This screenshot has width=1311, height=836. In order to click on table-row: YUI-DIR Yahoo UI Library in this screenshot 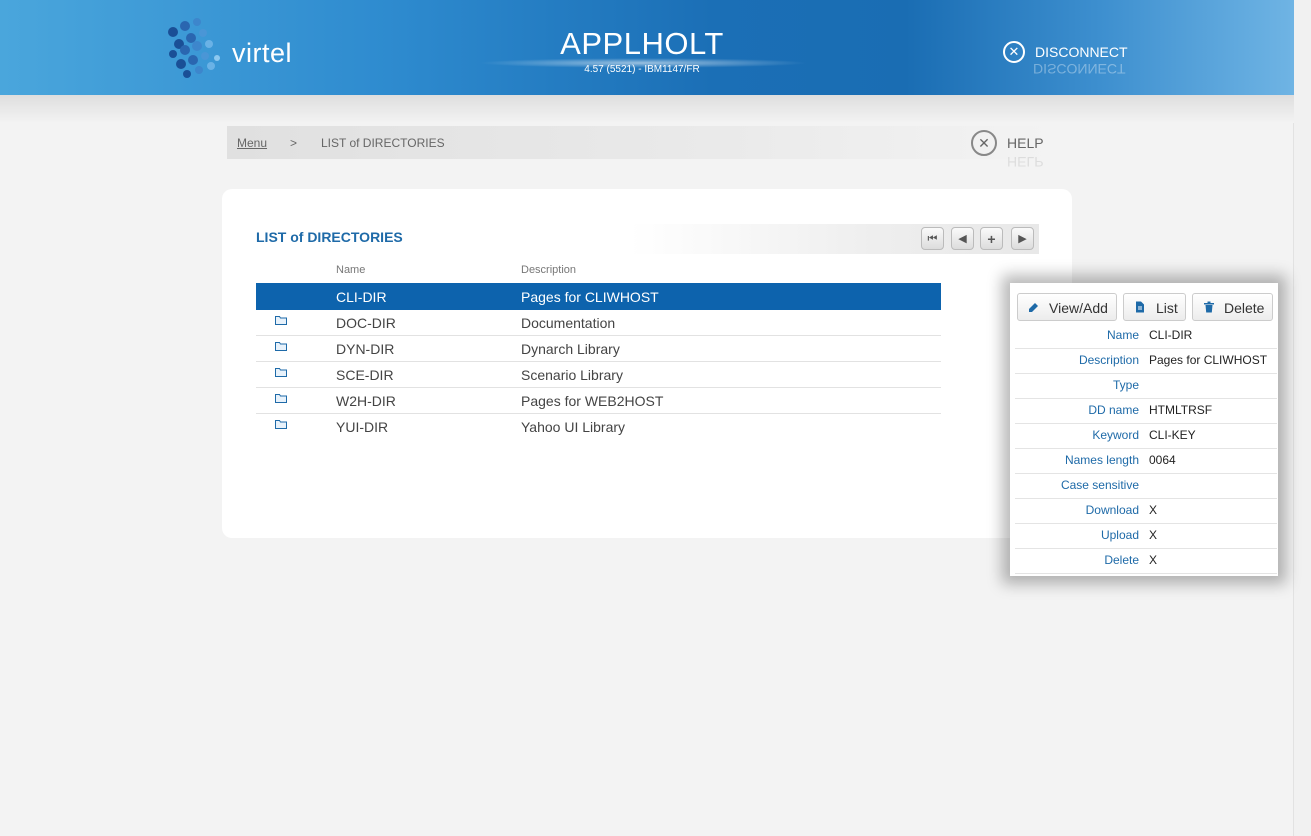, I will do `click(598, 426)`.